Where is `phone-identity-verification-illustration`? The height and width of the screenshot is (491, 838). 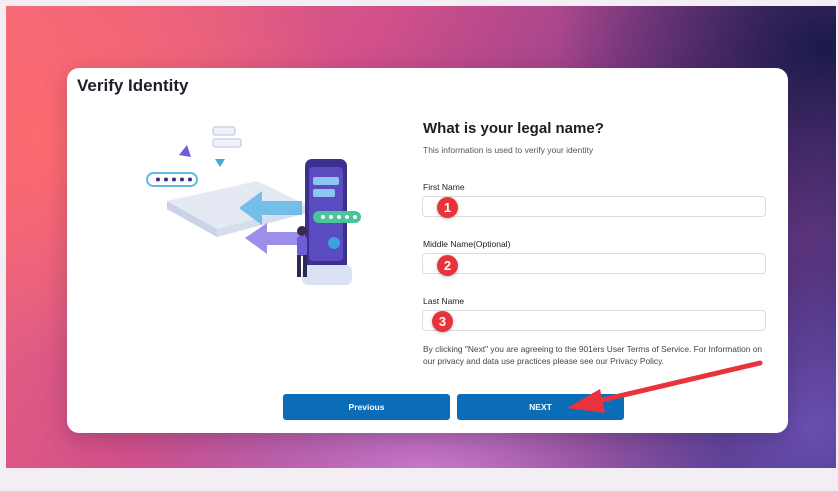 phone-identity-verification-illustration is located at coordinates (253, 205).